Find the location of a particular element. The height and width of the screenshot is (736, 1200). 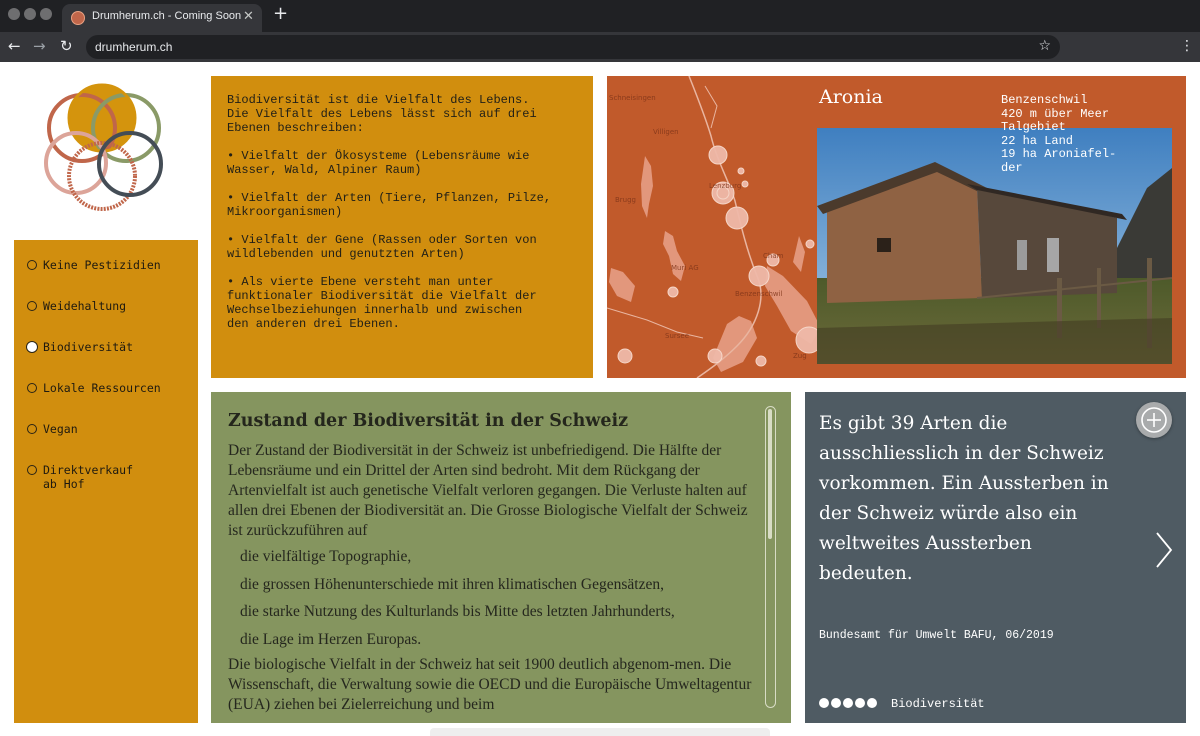

sidebar-item-label: Vegan is located at coordinates (60, 429).